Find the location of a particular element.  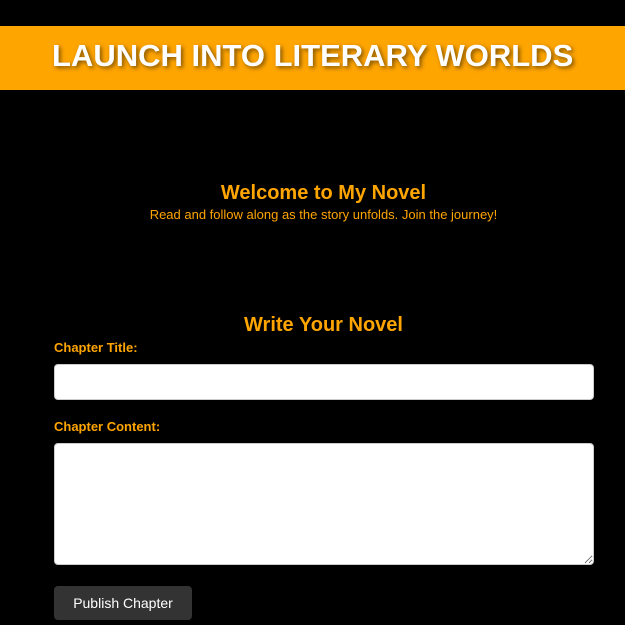

chapter-title-input is located at coordinates (324, 382).